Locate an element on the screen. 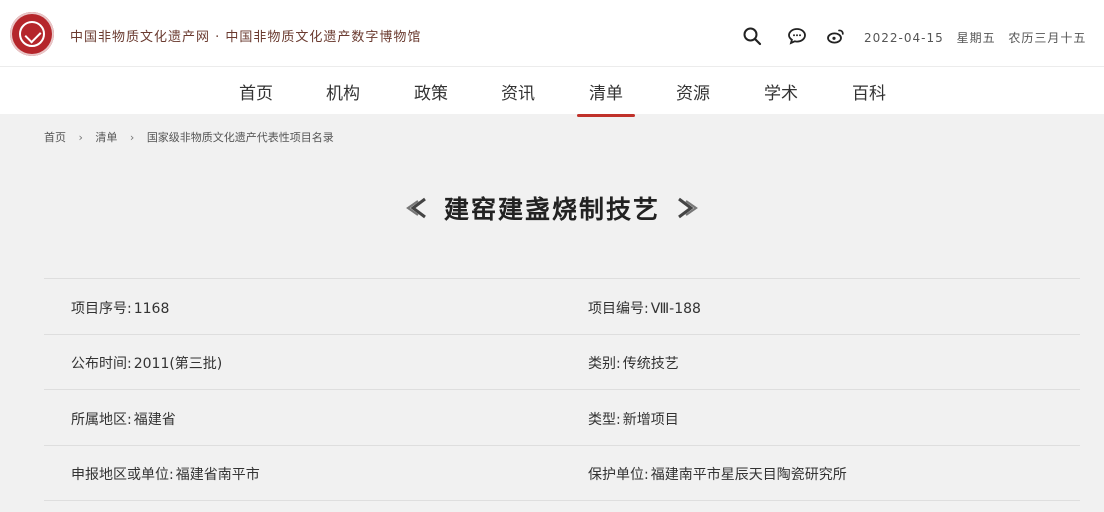 The height and width of the screenshot is (512, 1104). nav-item-home: 首页 is located at coordinates (256, 91).